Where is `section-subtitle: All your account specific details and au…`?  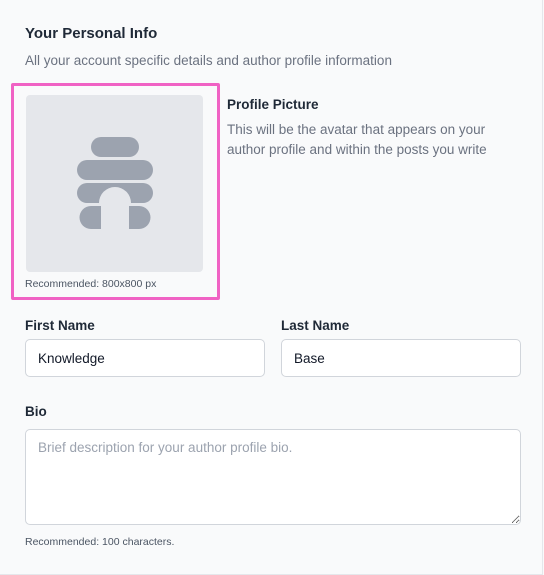
section-subtitle: All your account specific details and au… is located at coordinates (208, 60).